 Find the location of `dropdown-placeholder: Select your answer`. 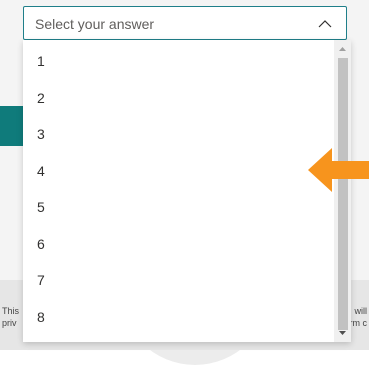

dropdown-placeholder: Select your answer is located at coordinates (95, 24).